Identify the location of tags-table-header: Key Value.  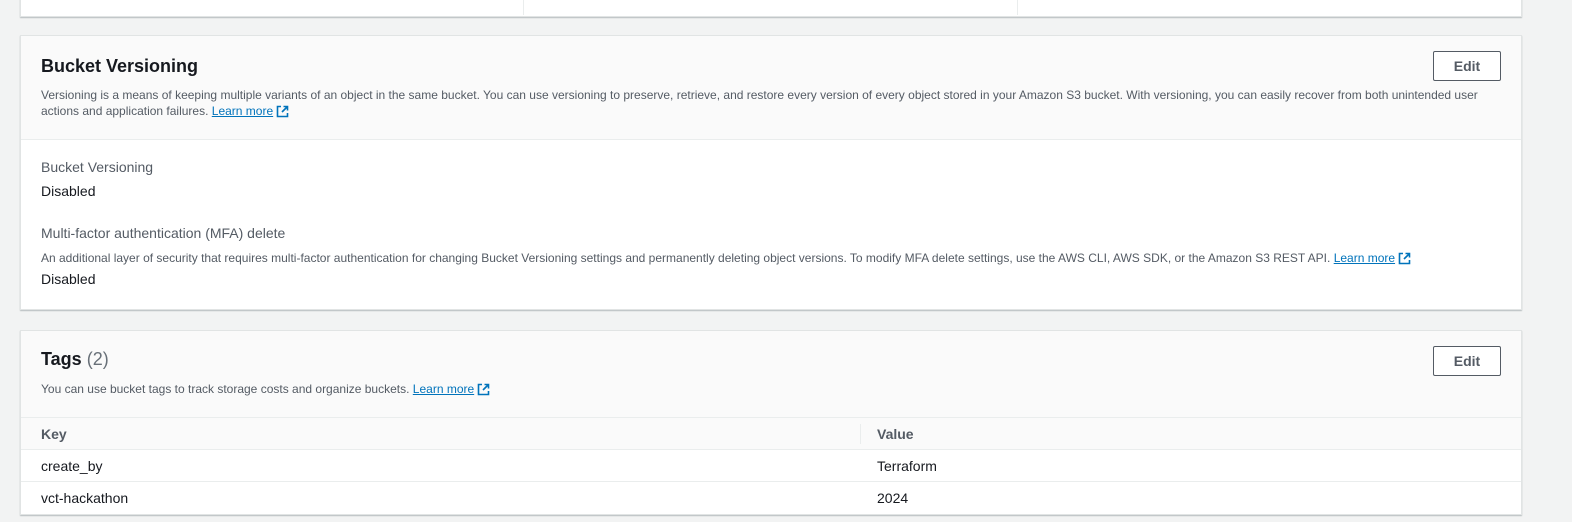
(771, 434).